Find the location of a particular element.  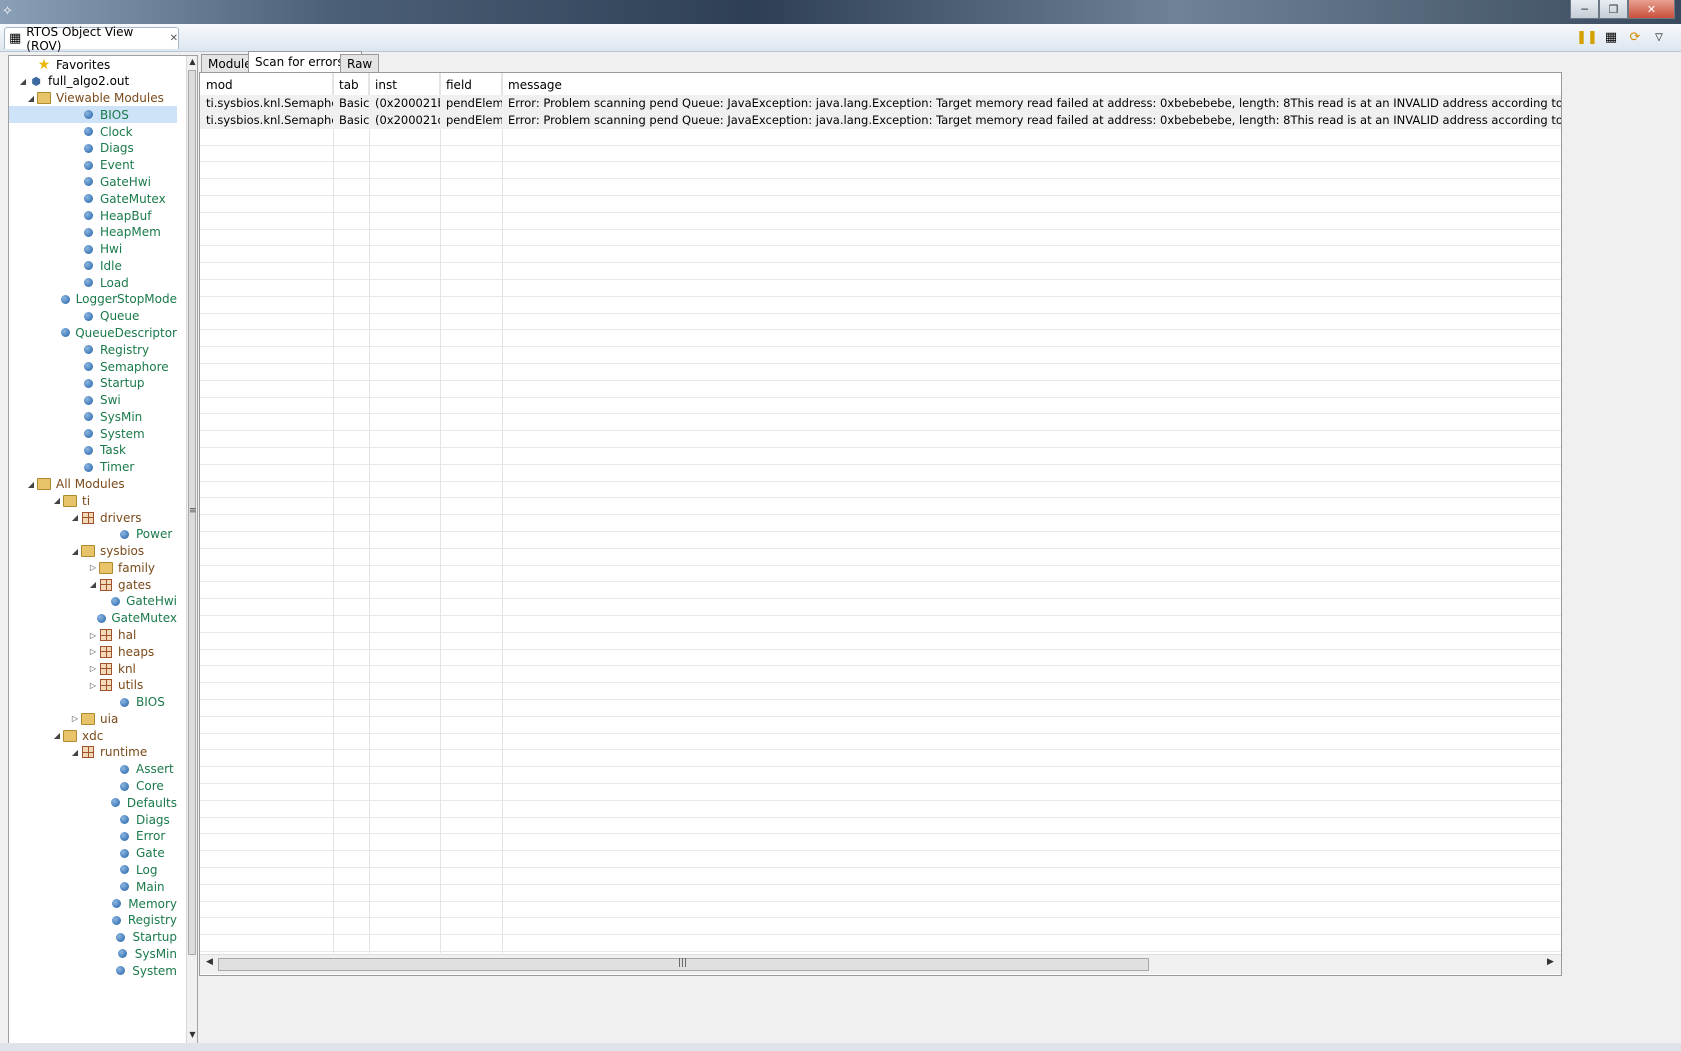

tree-item: QueueDescriptor is located at coordinates (93, 332).